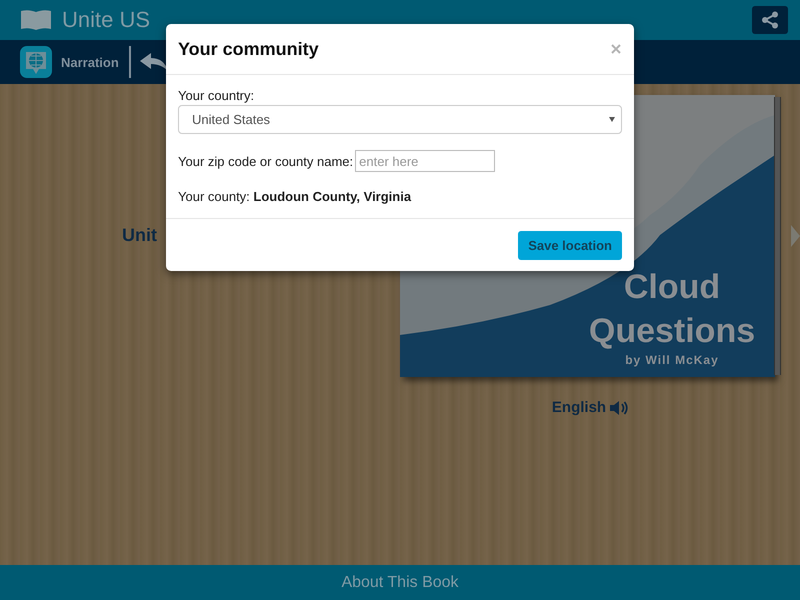  I want to click on globe-speech-icon, so click(36, 62).